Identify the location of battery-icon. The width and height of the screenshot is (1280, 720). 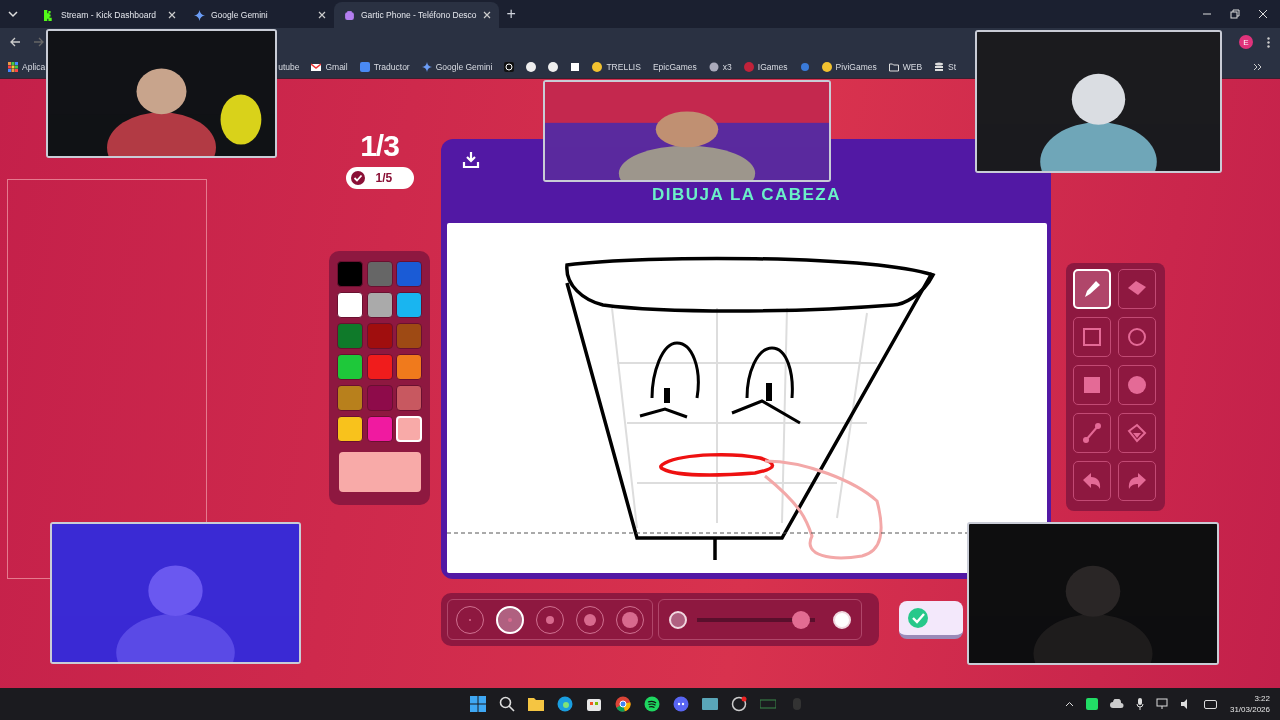
(1210, 704).